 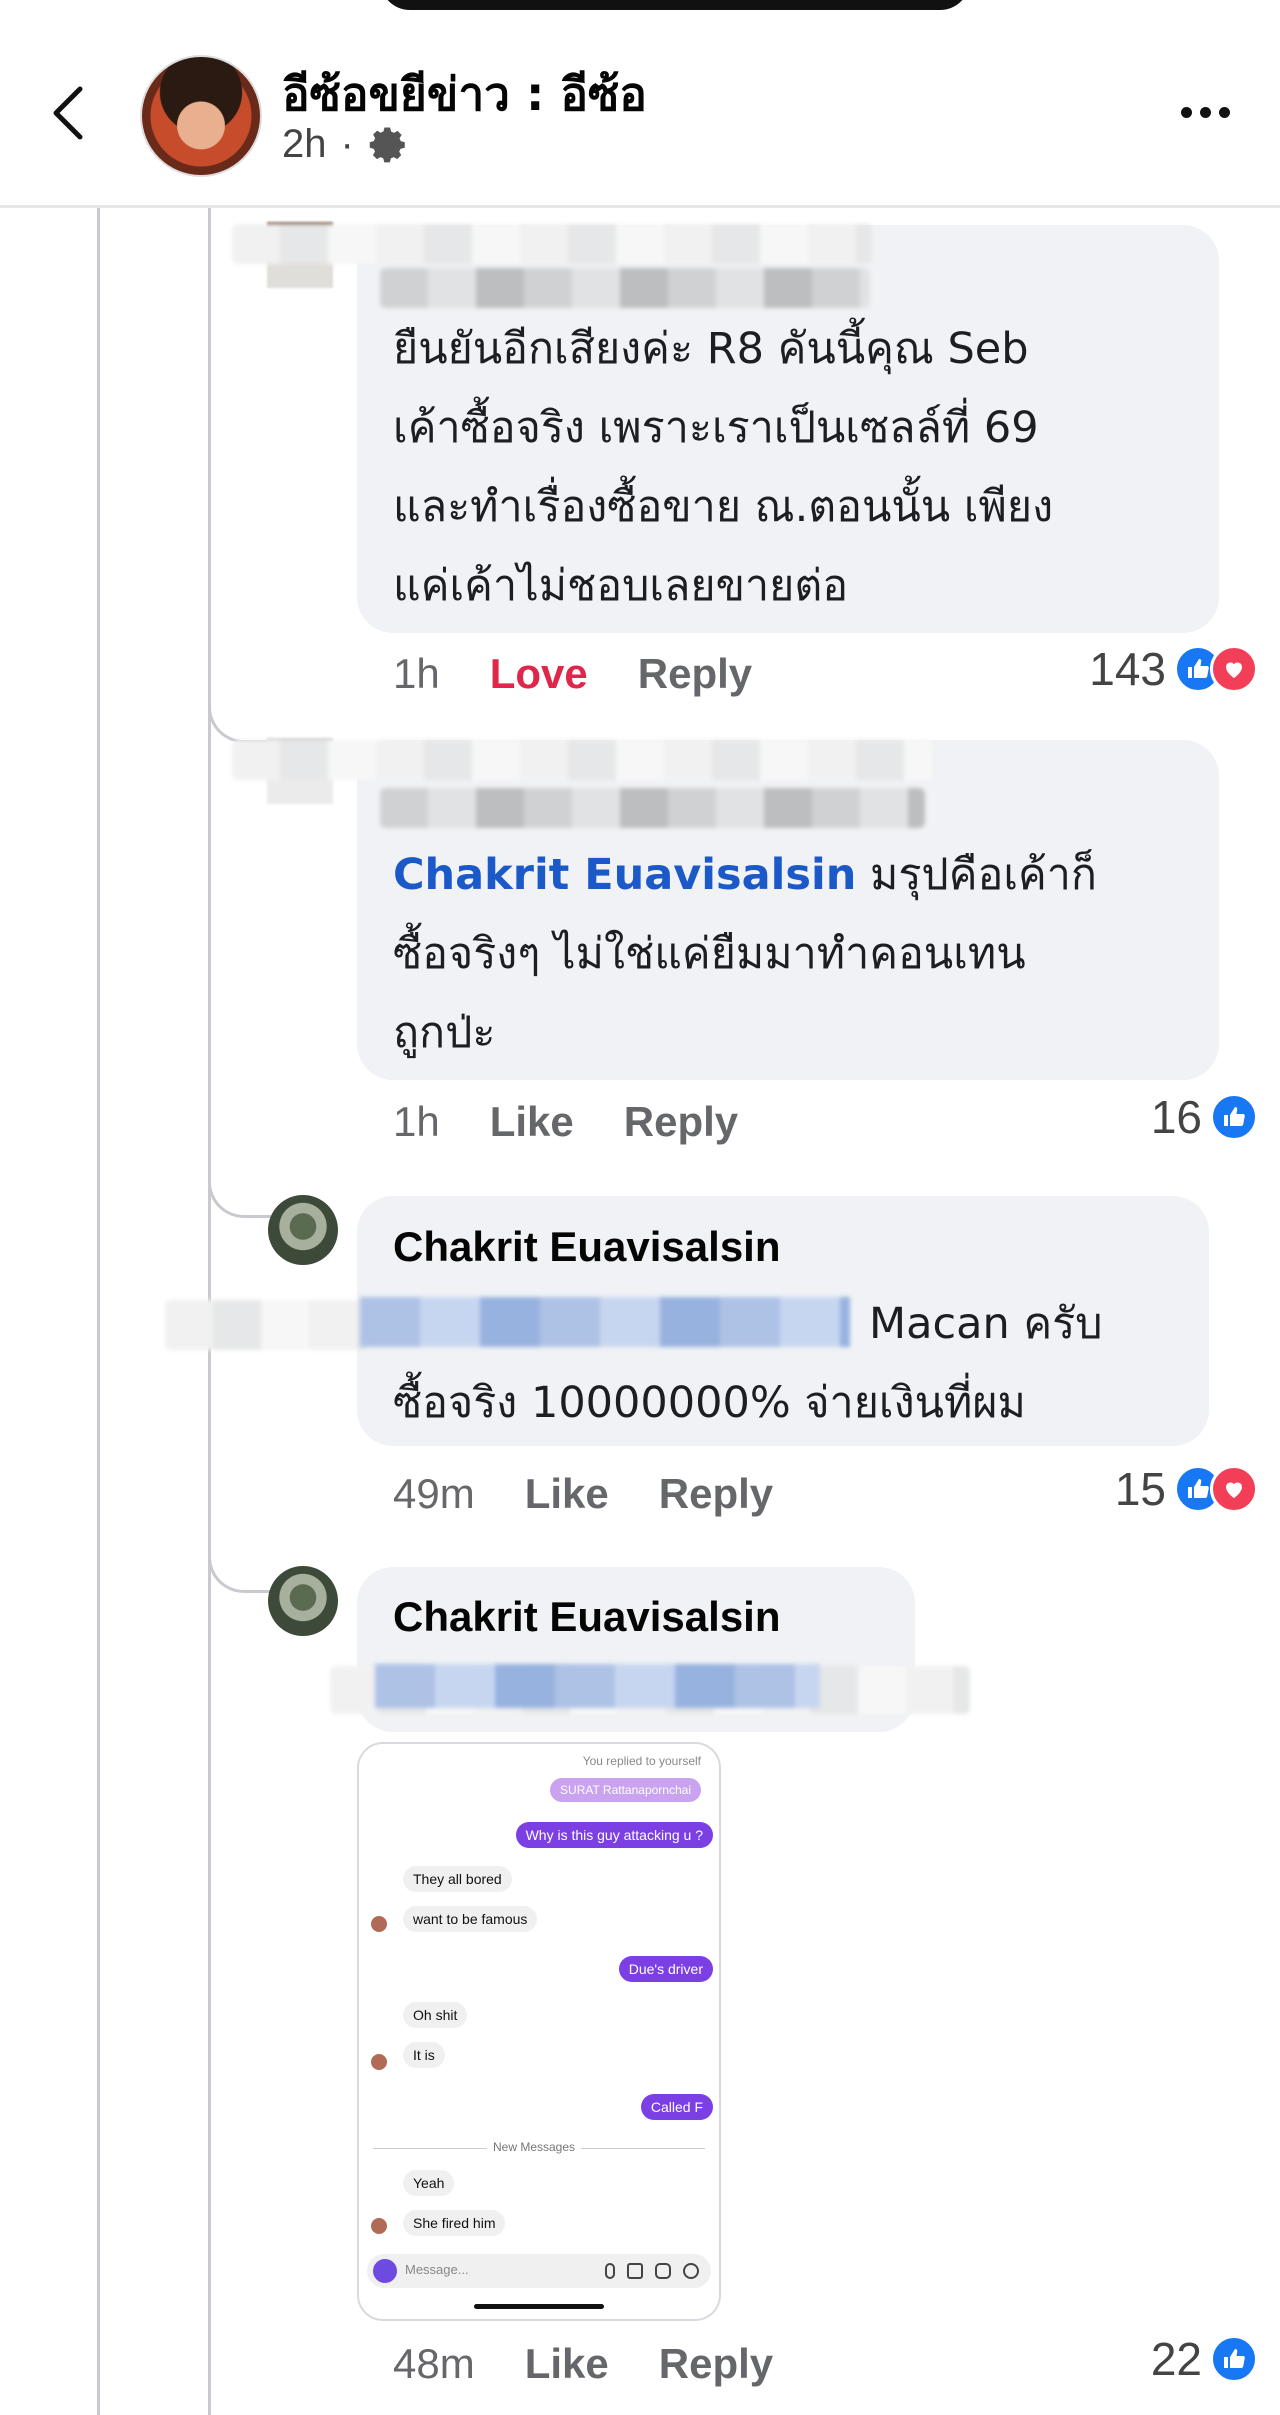 I want to click on post-meta: 2h ·, so click(x=346, y=144).